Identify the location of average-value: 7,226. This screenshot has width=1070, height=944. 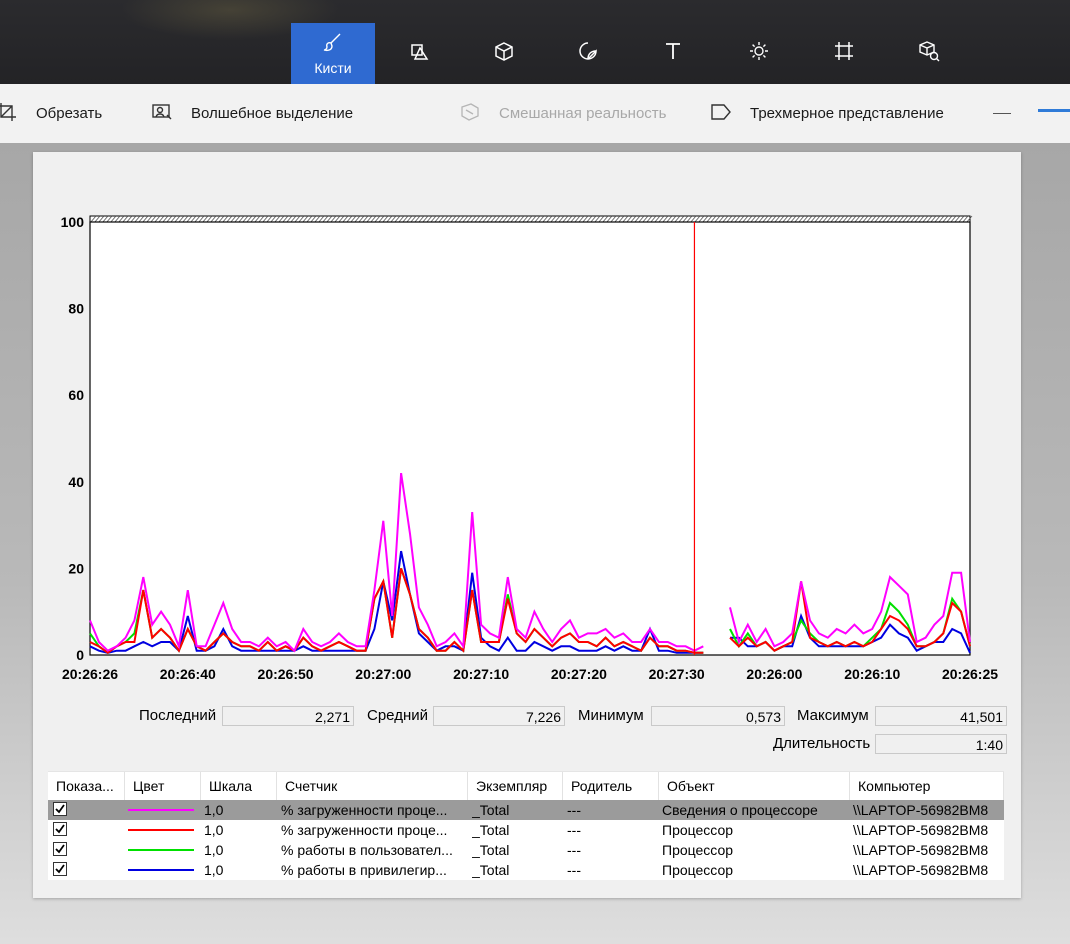
(499, 716).